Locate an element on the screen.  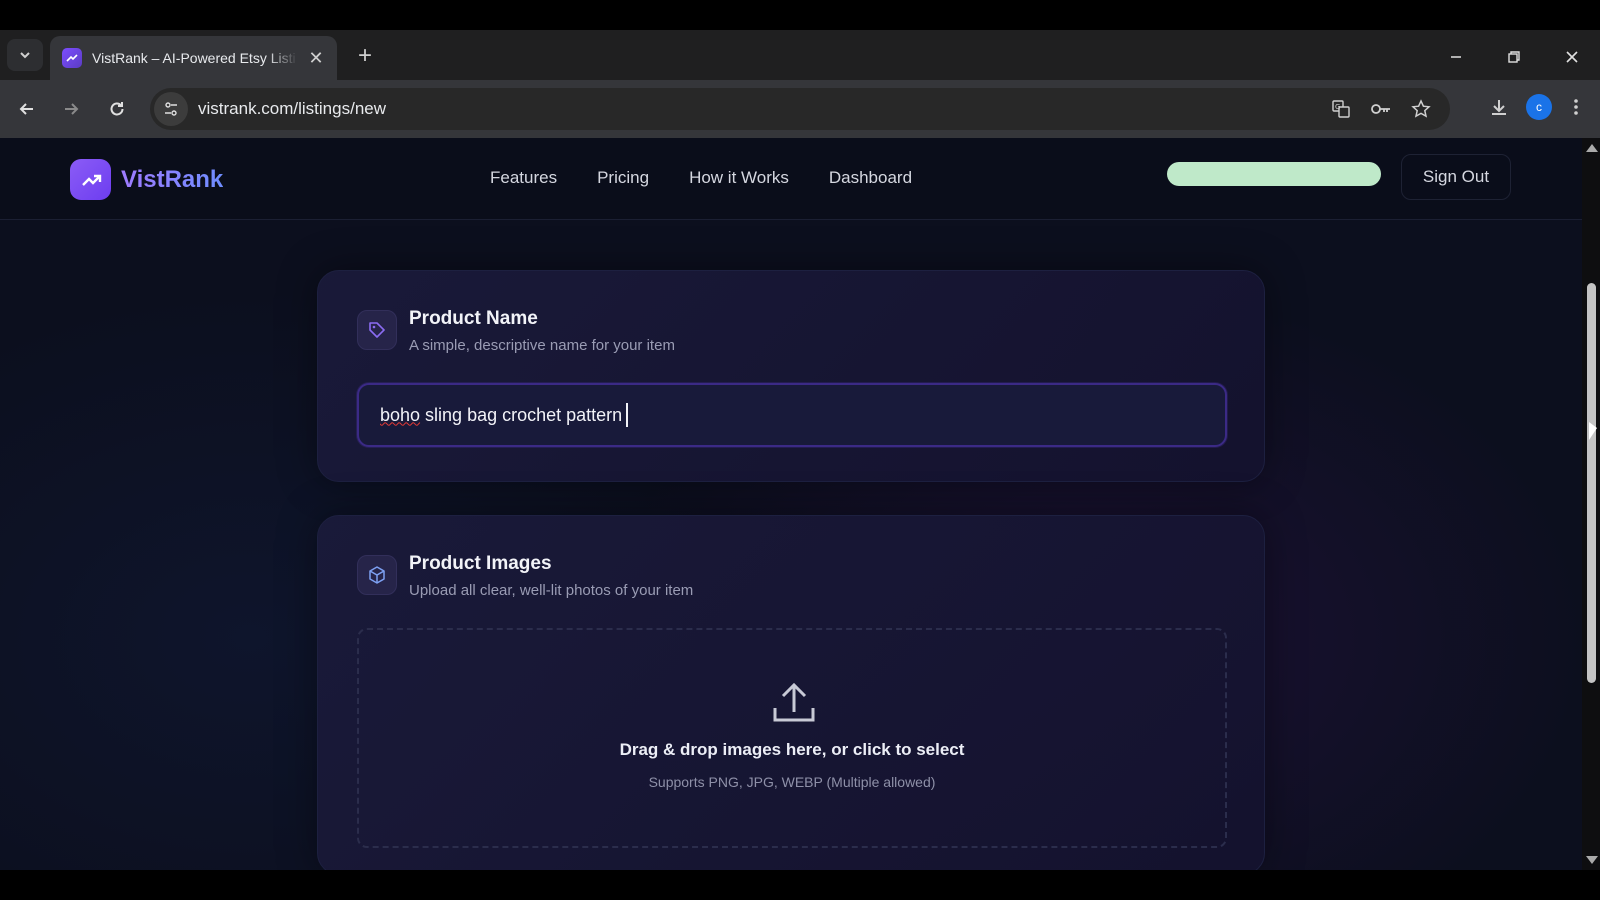
address-bar: vistrank.com/listings/new G is located at coordinates (800, 109).